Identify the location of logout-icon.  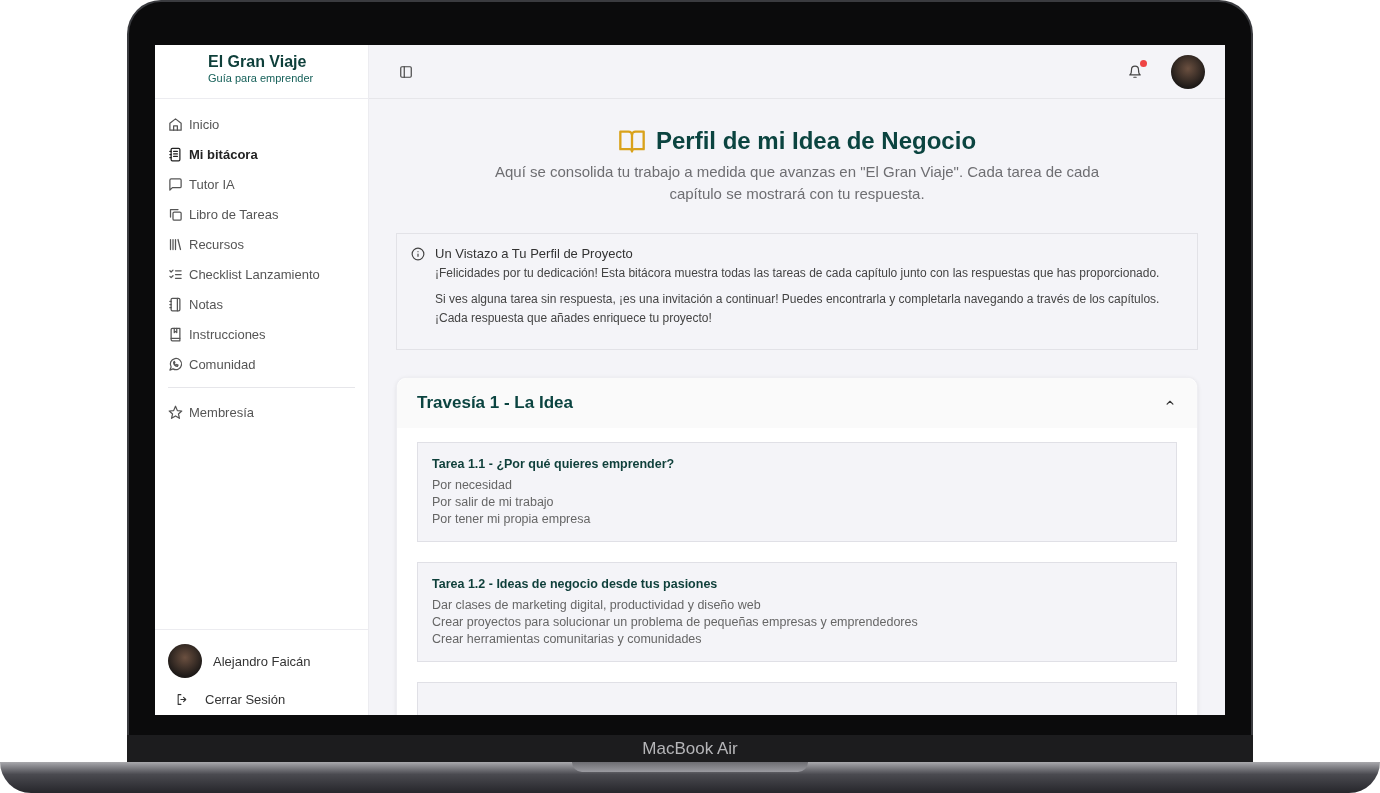
(182, 699).